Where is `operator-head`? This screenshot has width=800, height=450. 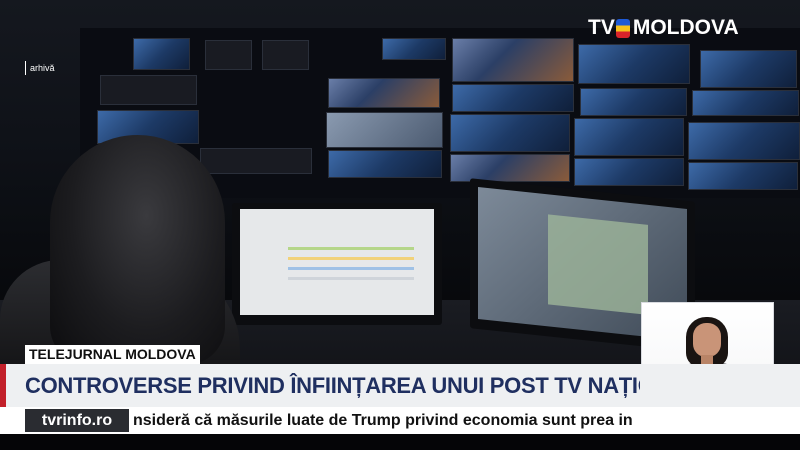 operator-head is located at coordinates (137, 250).